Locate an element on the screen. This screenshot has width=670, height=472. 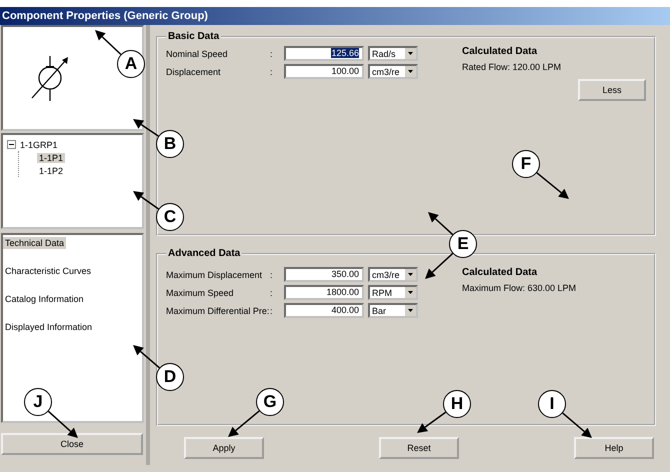
unit-dropdown: Bar is located at coordinates (393, 310).